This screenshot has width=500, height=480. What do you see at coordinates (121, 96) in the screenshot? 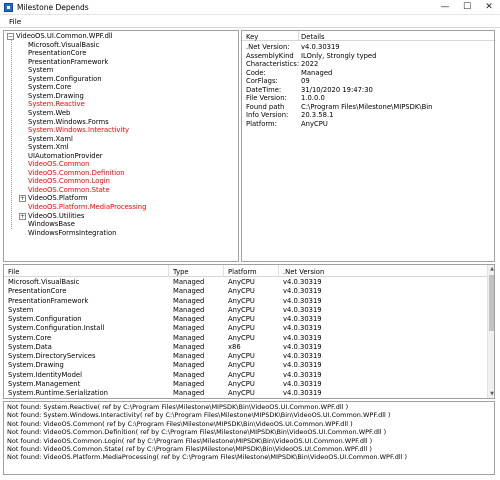
I see `tree-item: System.Drawing` at bounding box center [121, 96].